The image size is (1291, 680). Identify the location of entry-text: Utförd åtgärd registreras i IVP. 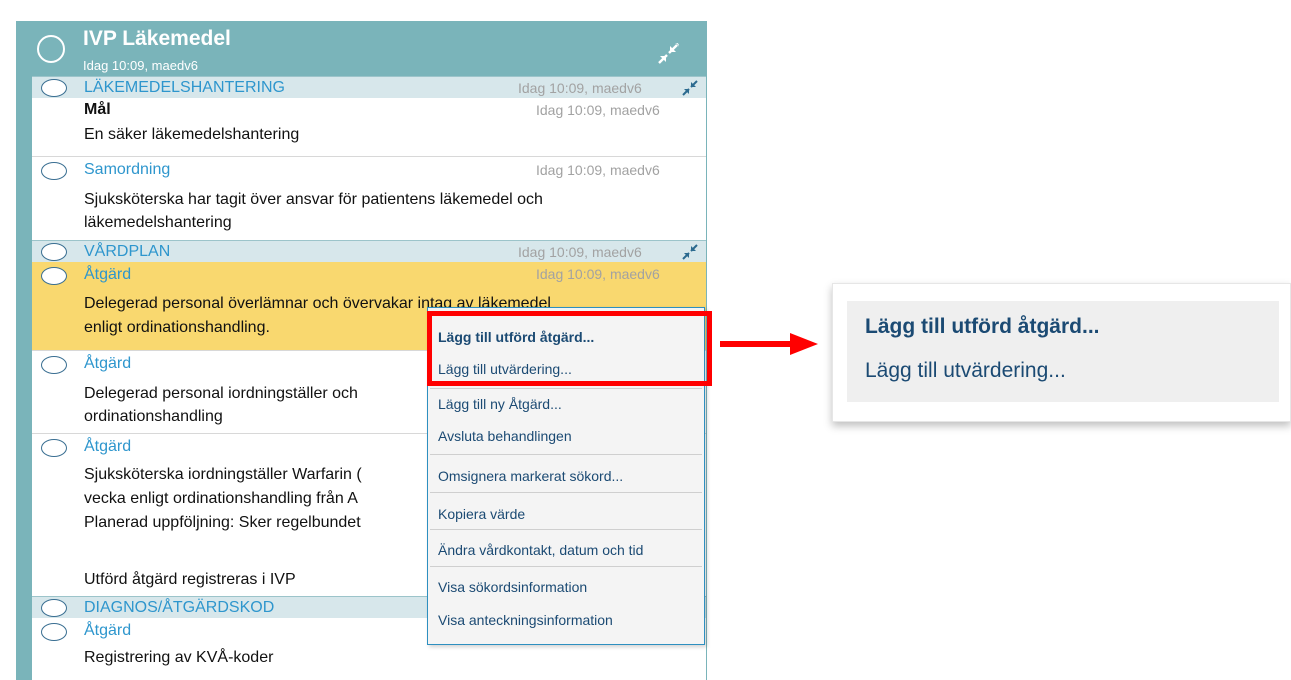
(190, 579).